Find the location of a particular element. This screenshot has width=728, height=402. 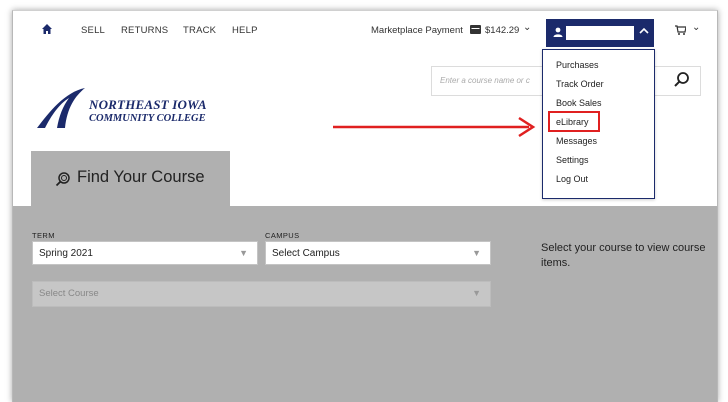

chevron-up-icon is located at coordinates (644, 30).